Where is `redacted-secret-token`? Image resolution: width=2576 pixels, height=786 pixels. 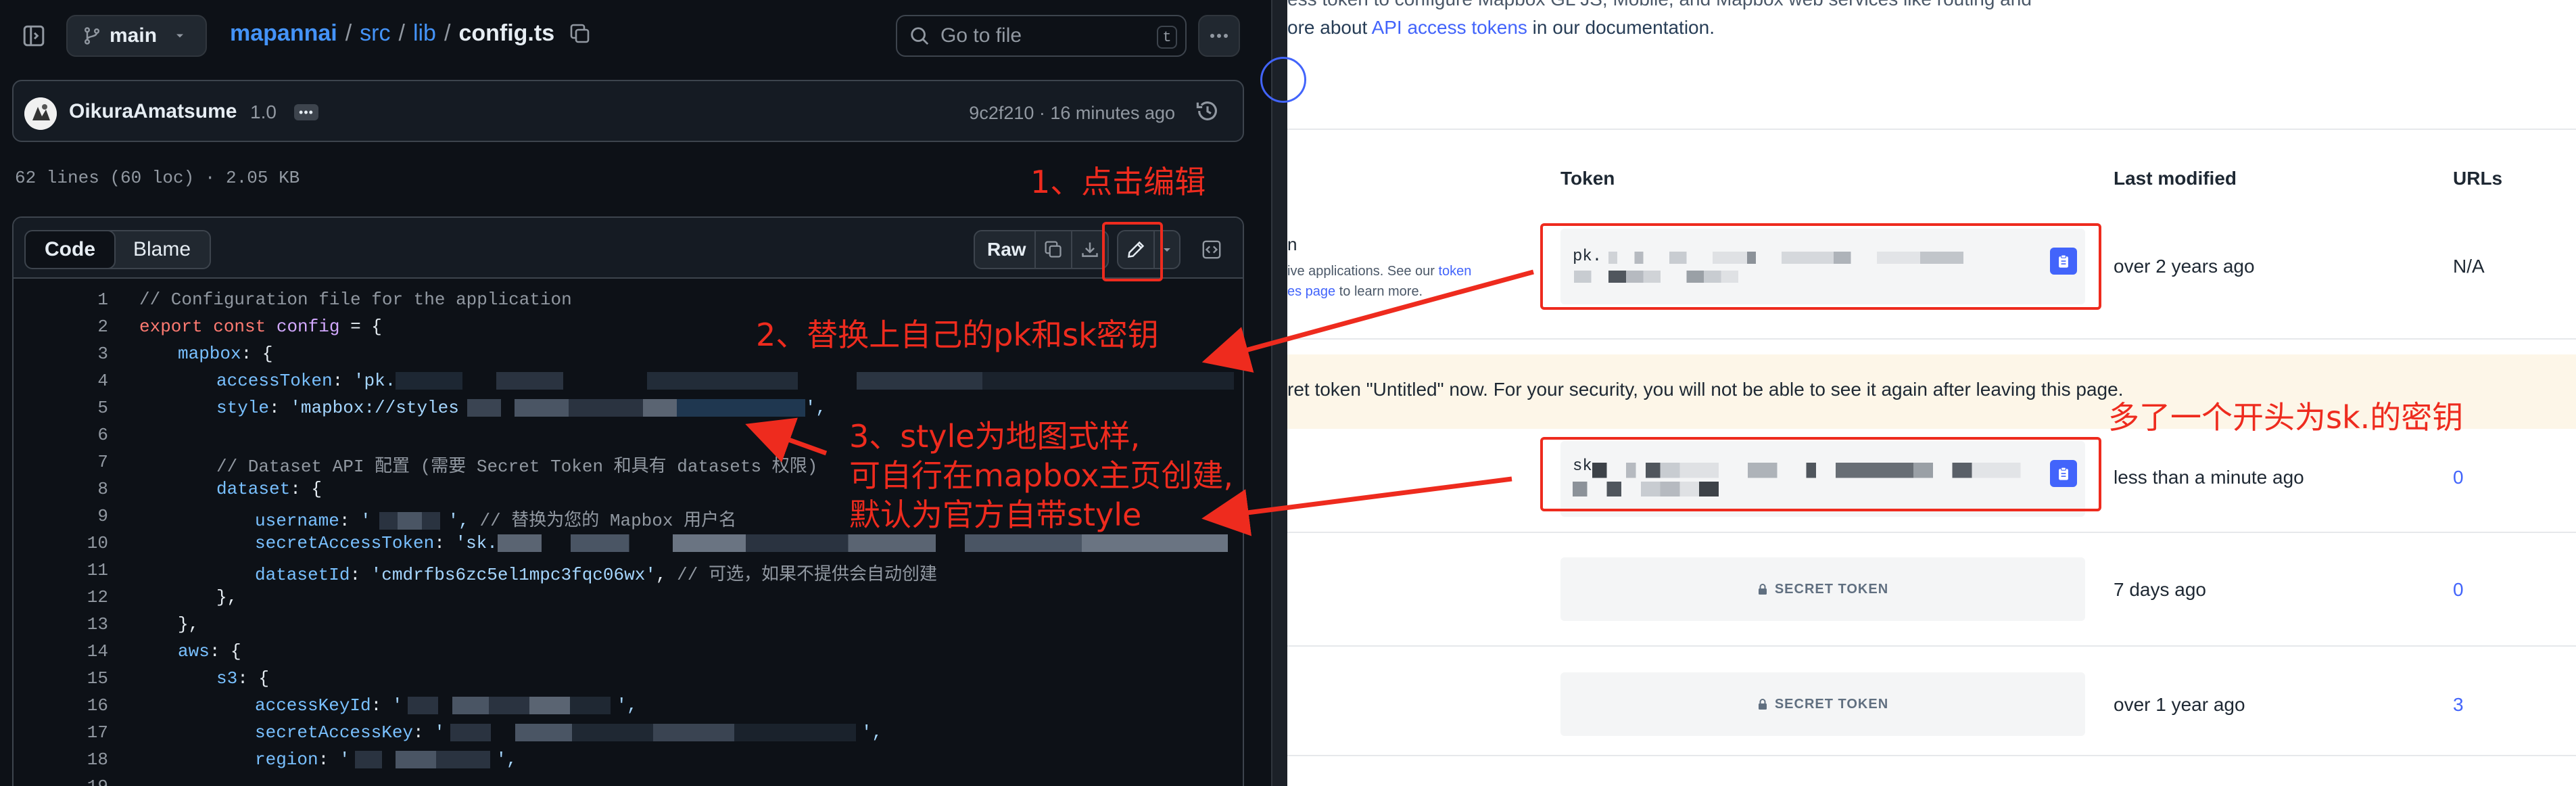
redacted-secret-token is located at coordinates (862, 543).